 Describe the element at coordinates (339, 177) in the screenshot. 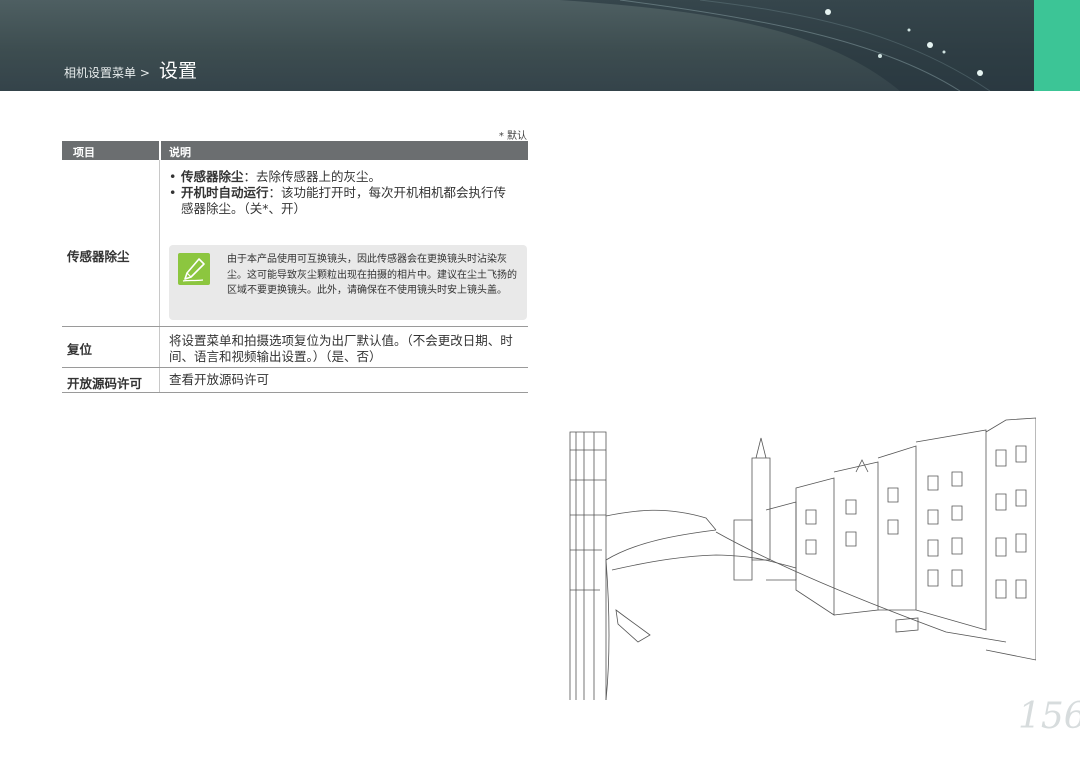

I see `list-item: 传感器除尘：去除传感器上的灰尘。` at that location.